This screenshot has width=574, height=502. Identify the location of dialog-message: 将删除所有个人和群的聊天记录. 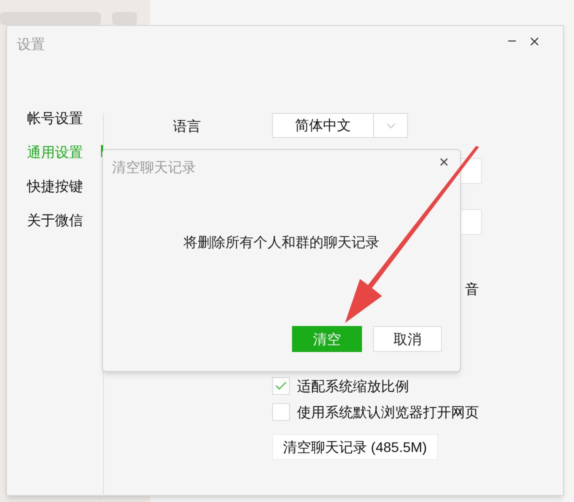
(281, 242).